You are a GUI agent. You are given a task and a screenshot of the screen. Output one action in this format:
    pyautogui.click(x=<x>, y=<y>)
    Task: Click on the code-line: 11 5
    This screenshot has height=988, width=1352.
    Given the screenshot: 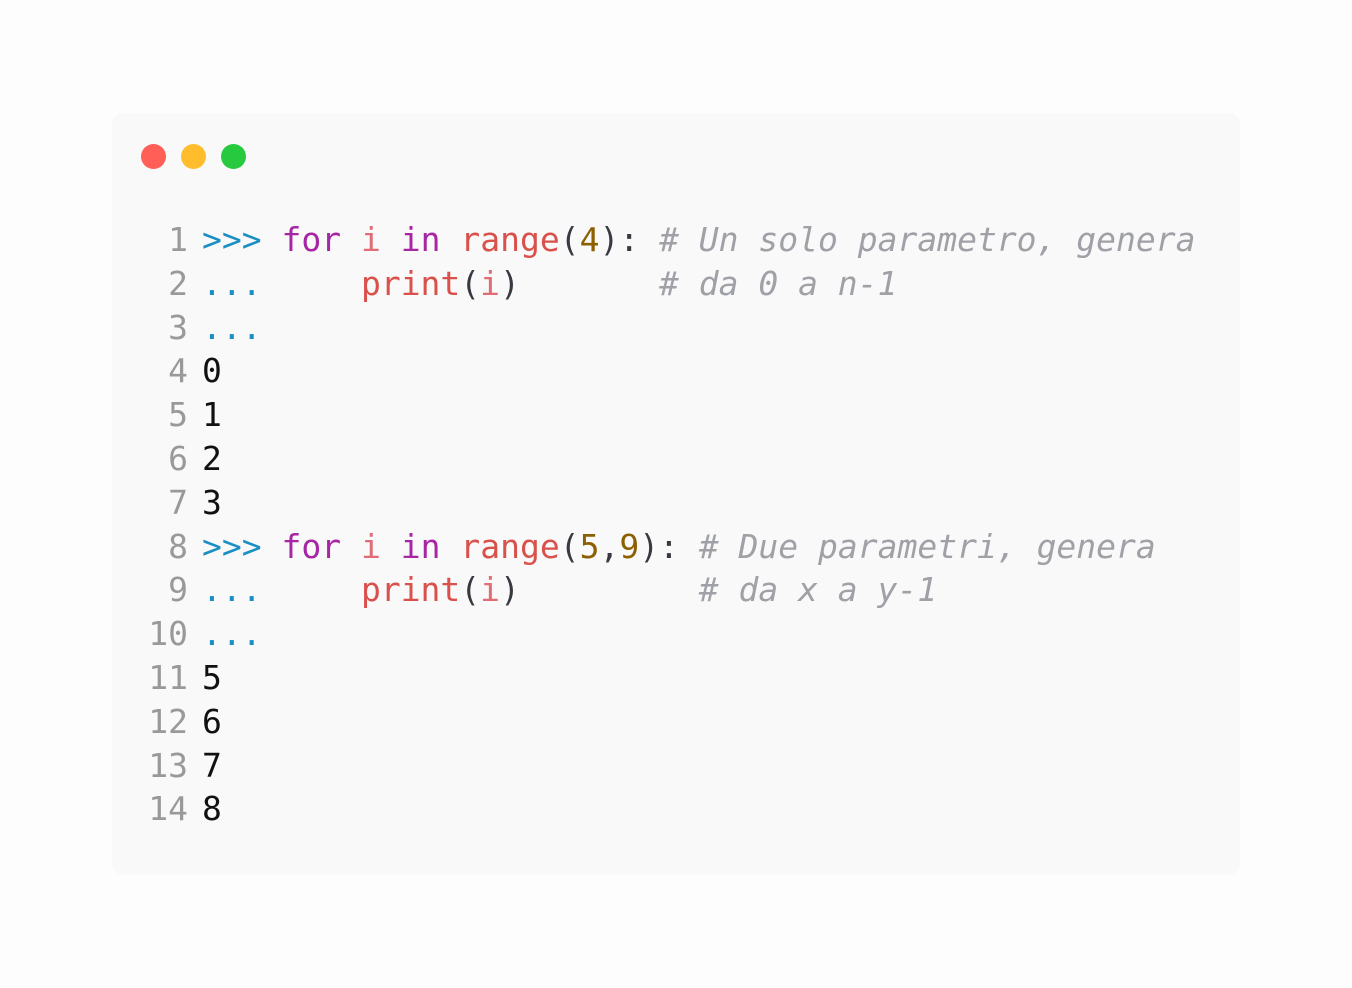 What is the action you would take?
    pyautogui.click(x=654, y=678)
    